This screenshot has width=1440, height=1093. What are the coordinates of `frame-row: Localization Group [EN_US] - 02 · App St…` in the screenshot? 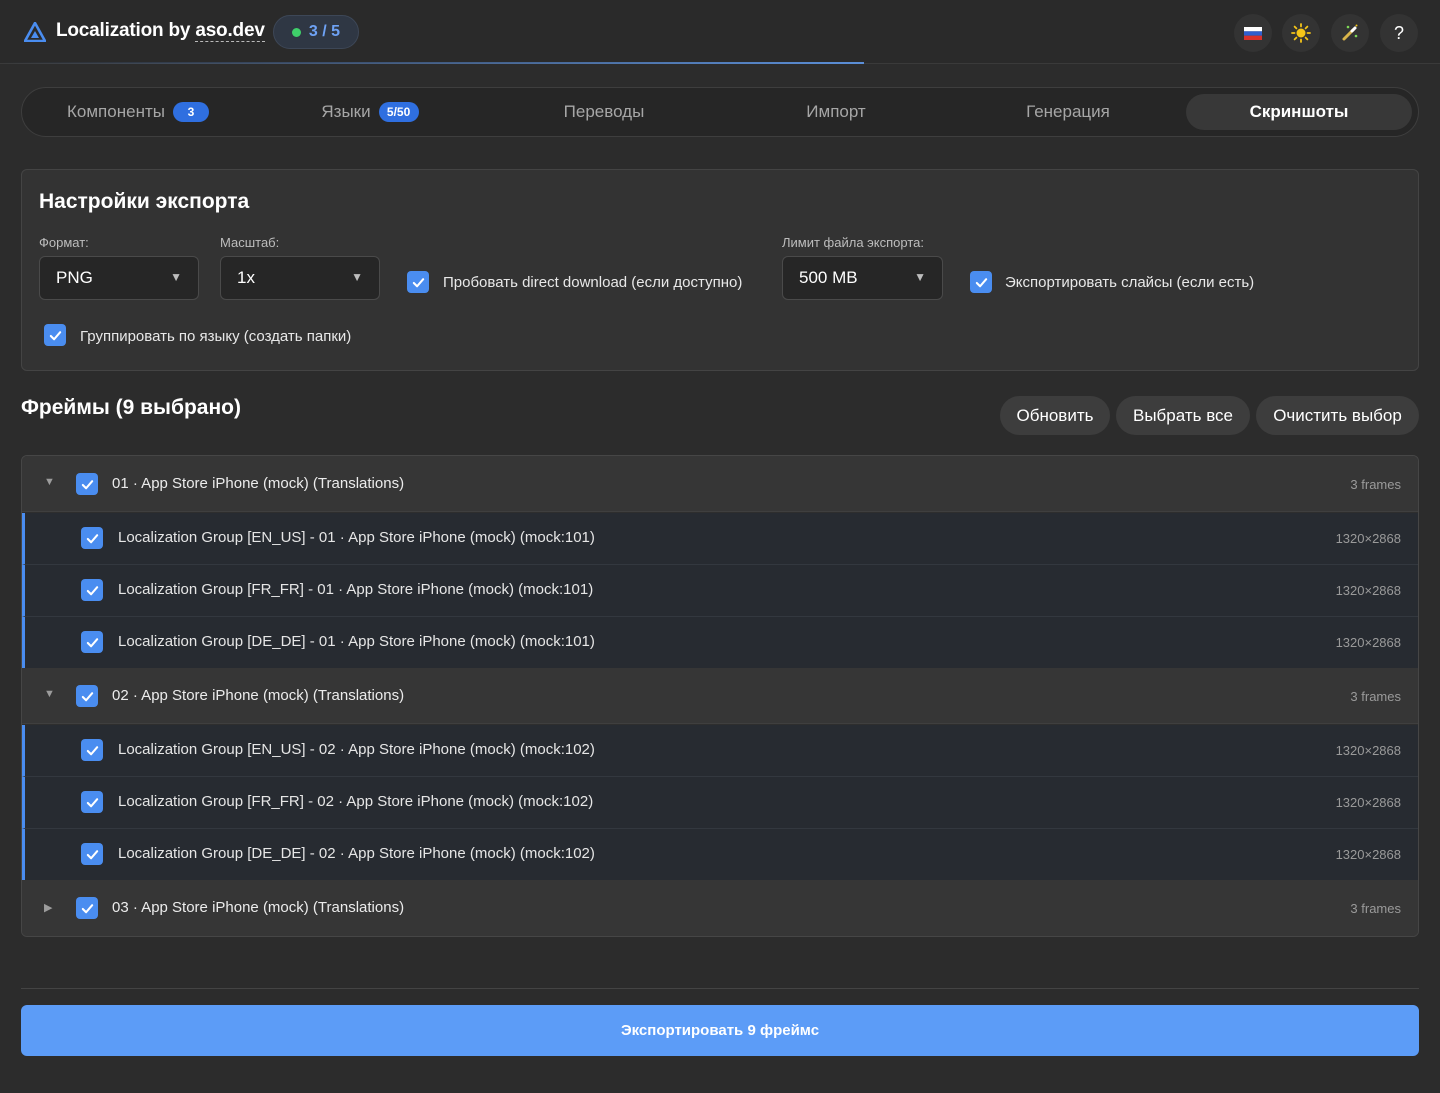 It's located at (720, 751).